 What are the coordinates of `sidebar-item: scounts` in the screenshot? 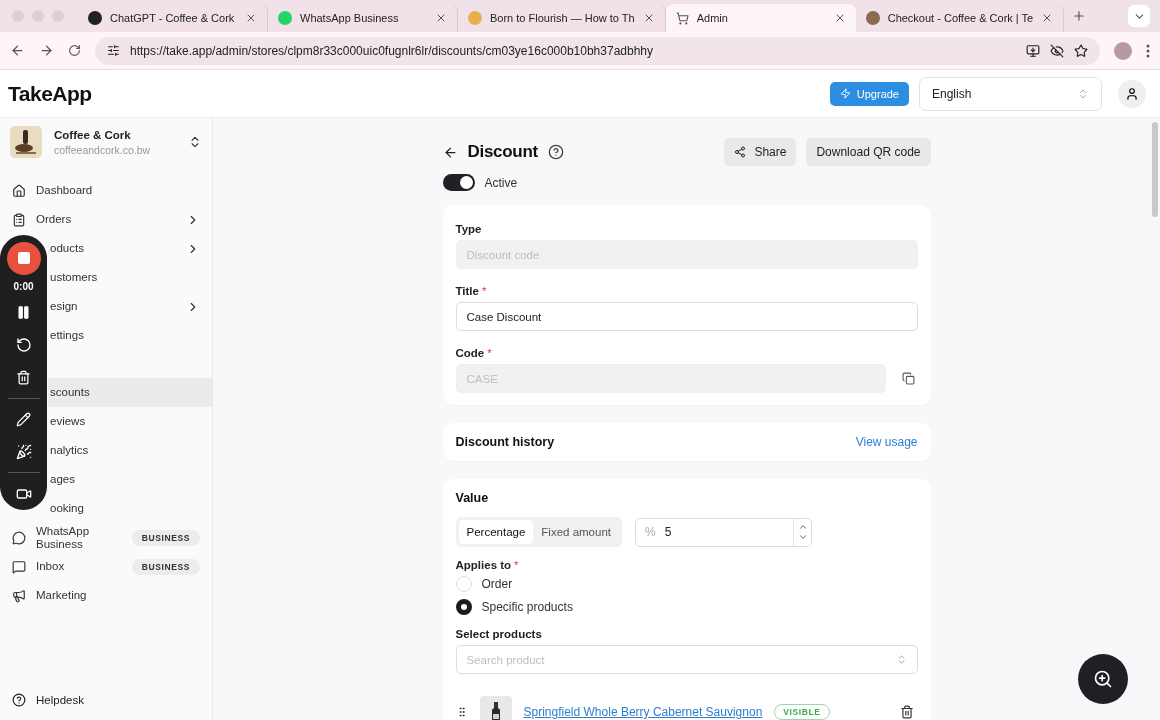 It's located at (130, 392).